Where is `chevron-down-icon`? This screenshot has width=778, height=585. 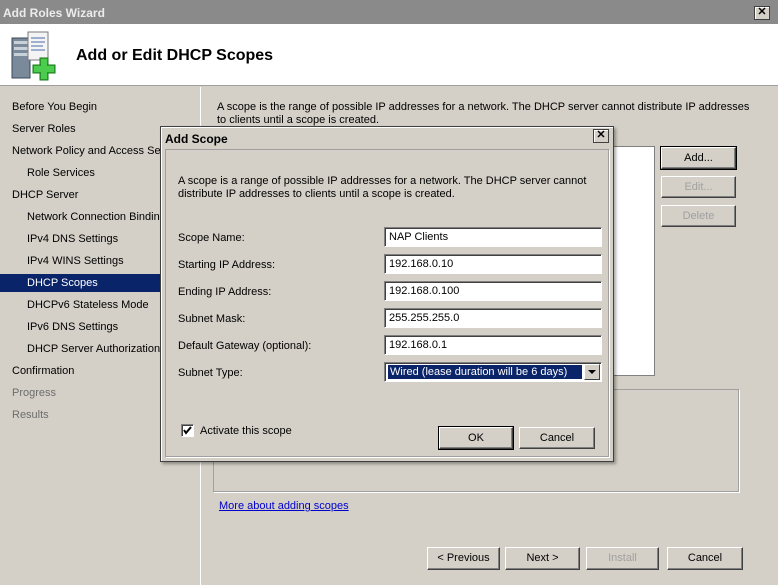
chevron-down-icon is located at coordinates (592, 372).